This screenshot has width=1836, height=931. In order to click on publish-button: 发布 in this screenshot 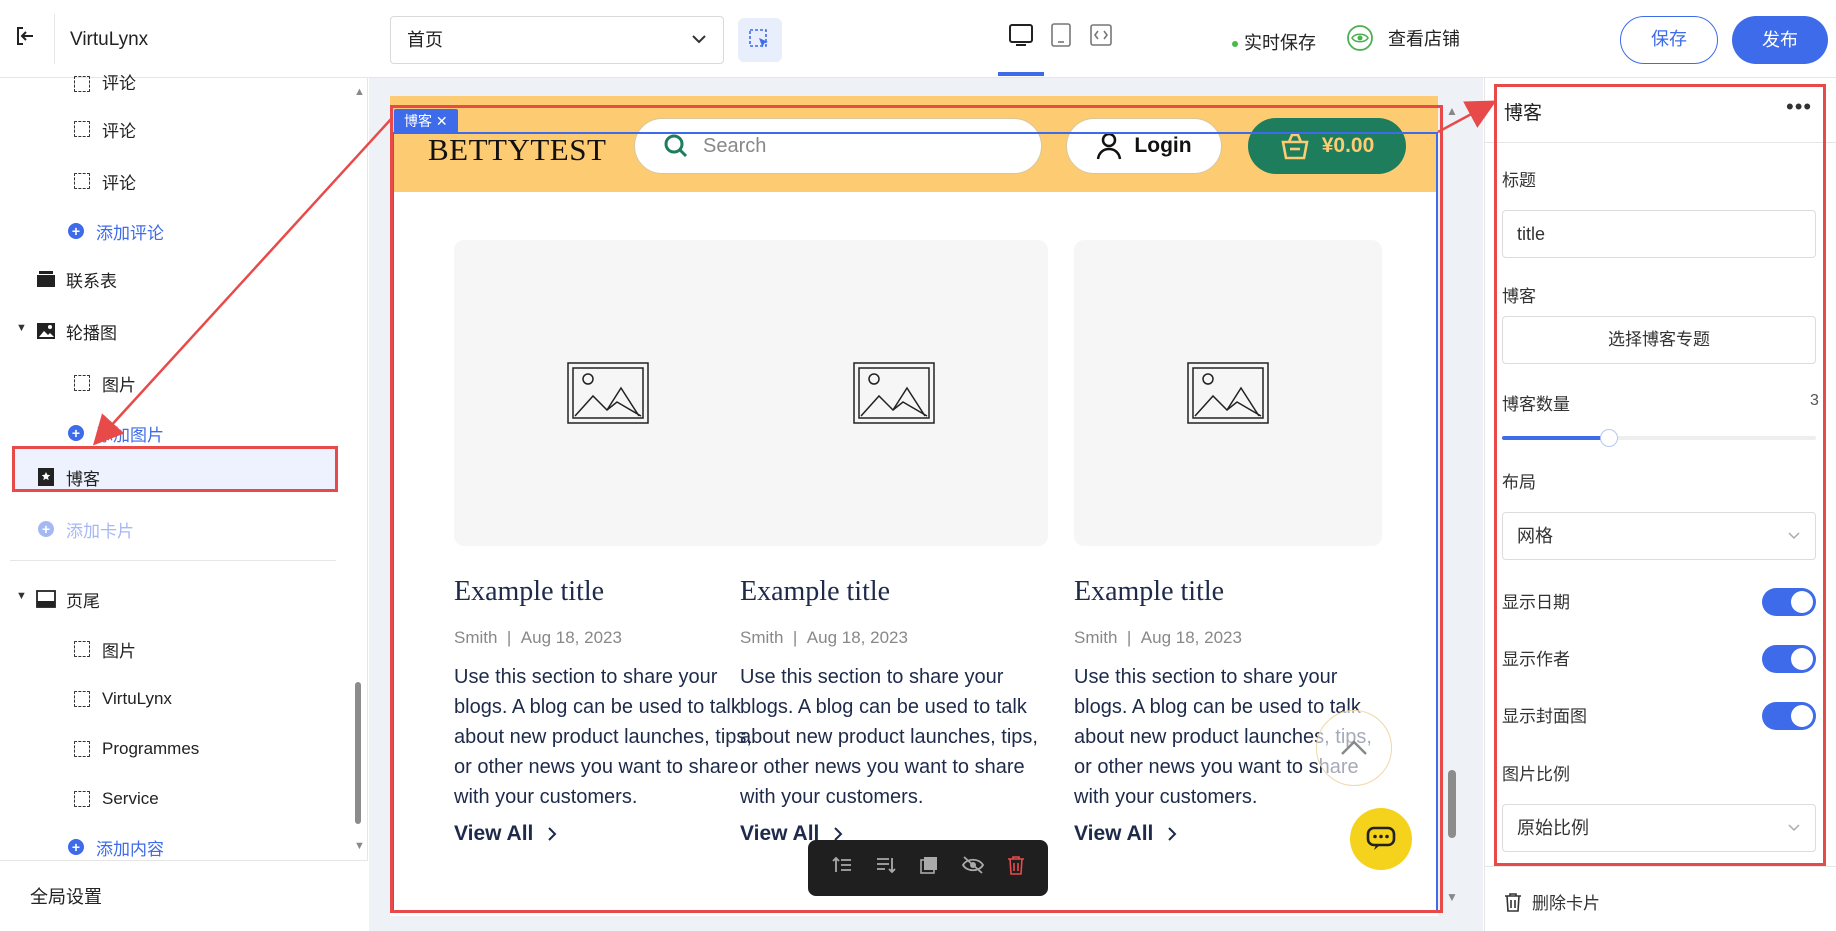, I will do `click(1780, 40)`.